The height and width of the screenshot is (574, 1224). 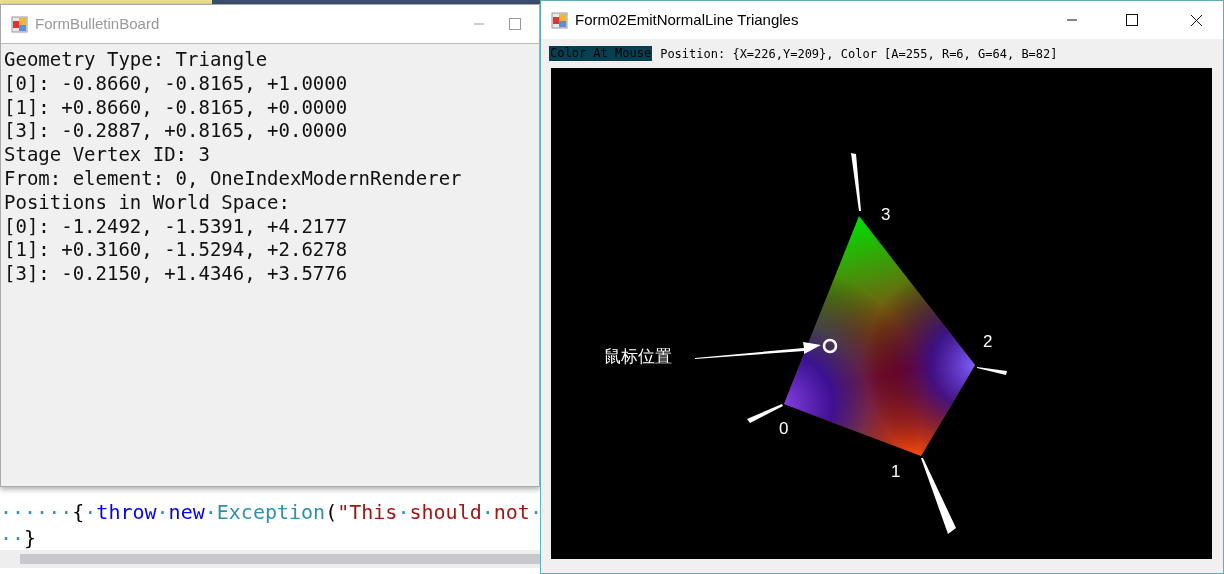 What do you see at coordinates (18, 538) in the screenshot?
I see `code-line: ··}` at bounding box center [18, 538].